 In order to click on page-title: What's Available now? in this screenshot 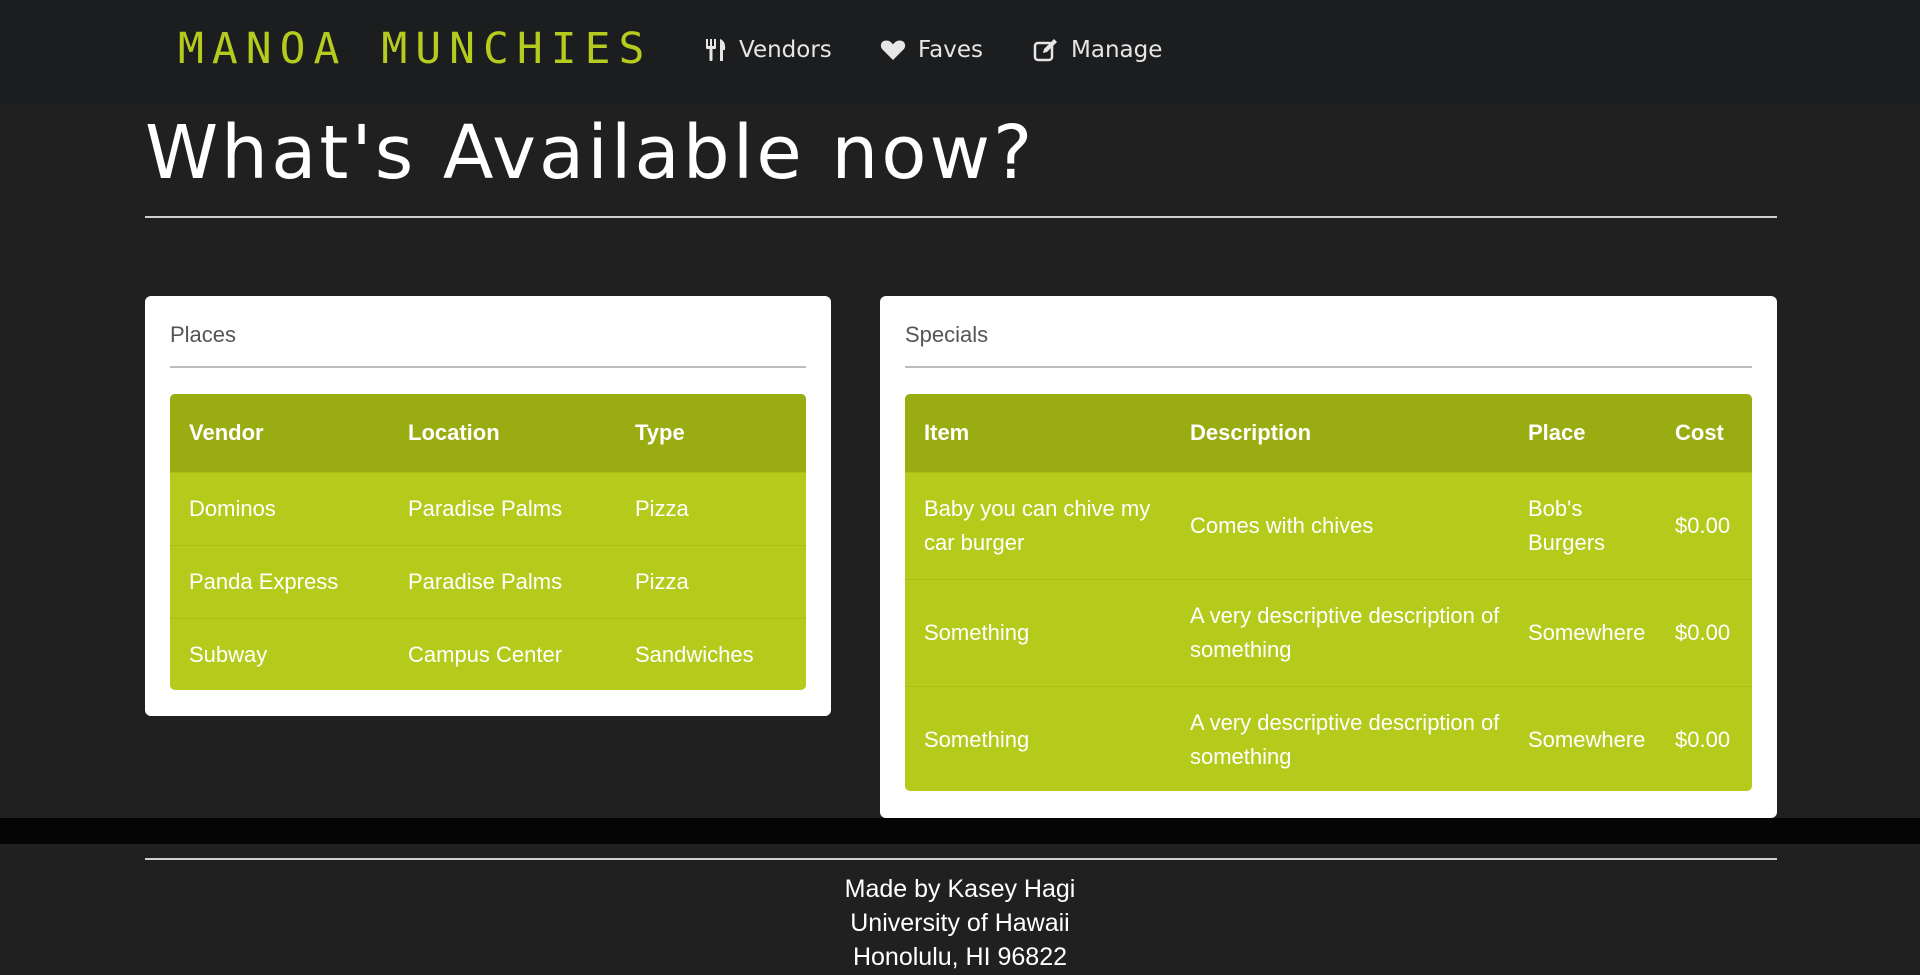, I will do `click(590, 153)`.